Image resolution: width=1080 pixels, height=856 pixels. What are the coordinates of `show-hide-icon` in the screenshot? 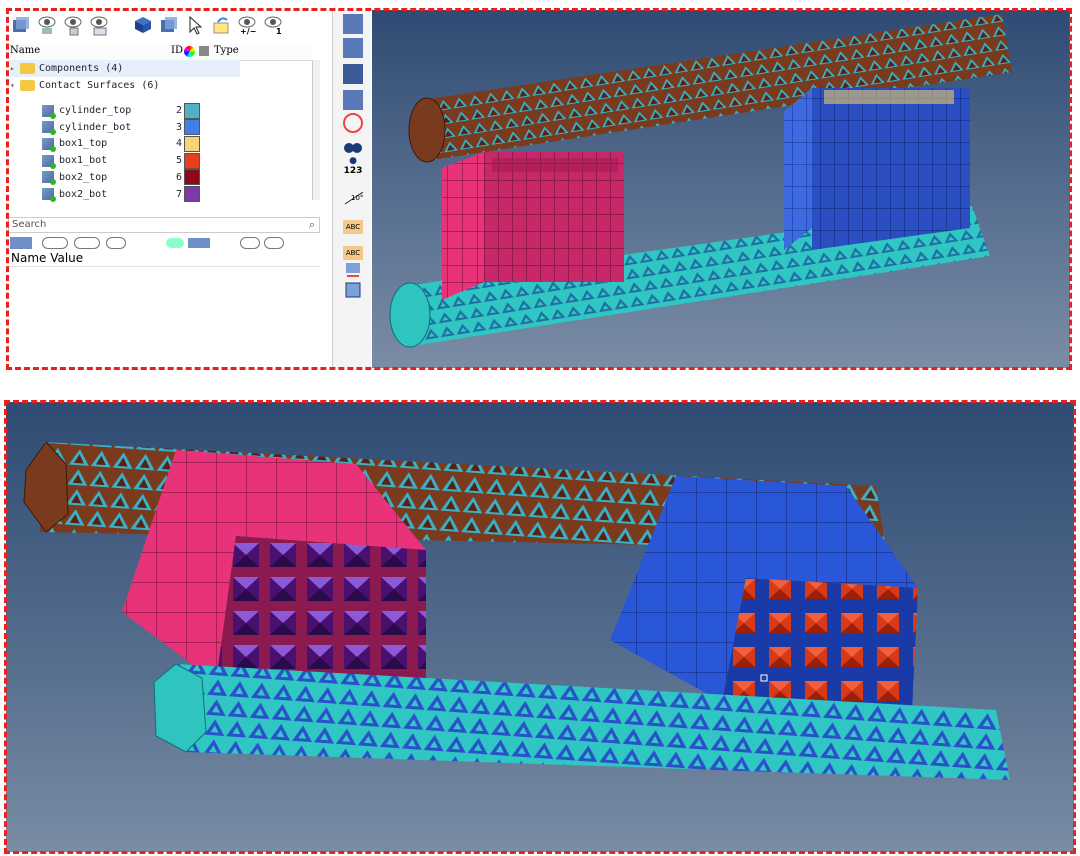 It's located at (47, 25).